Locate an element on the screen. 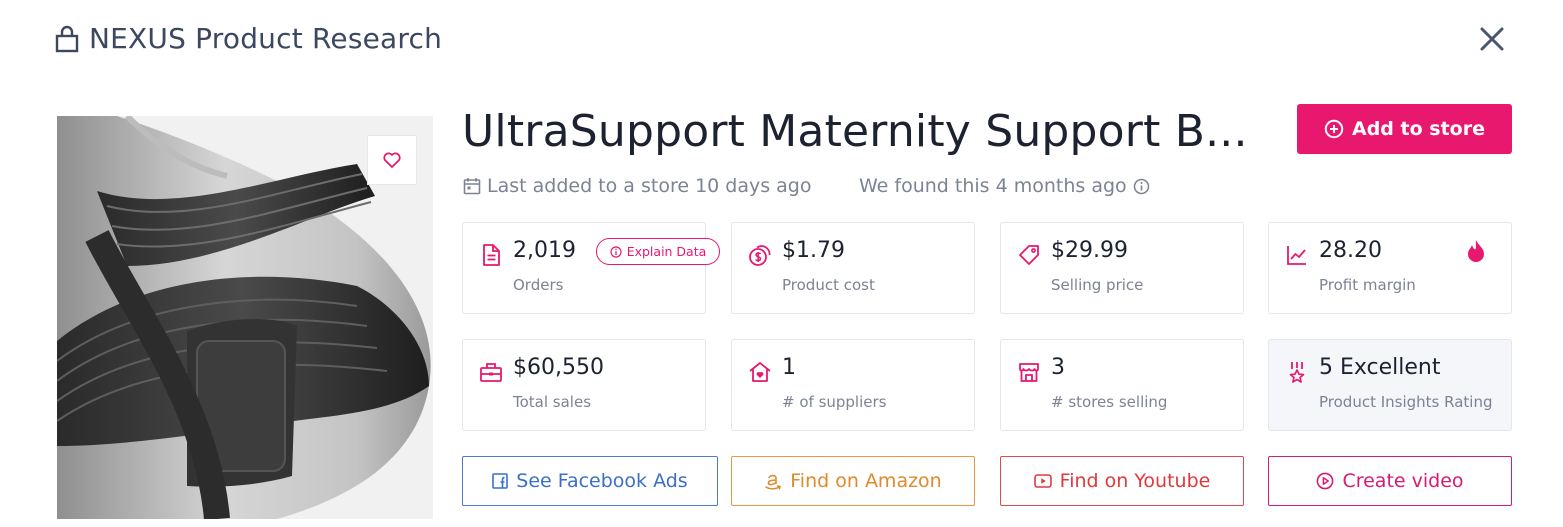 The image size is (1563, 527). explain-data-label: Explain Data is located at coordinates (666, 251).